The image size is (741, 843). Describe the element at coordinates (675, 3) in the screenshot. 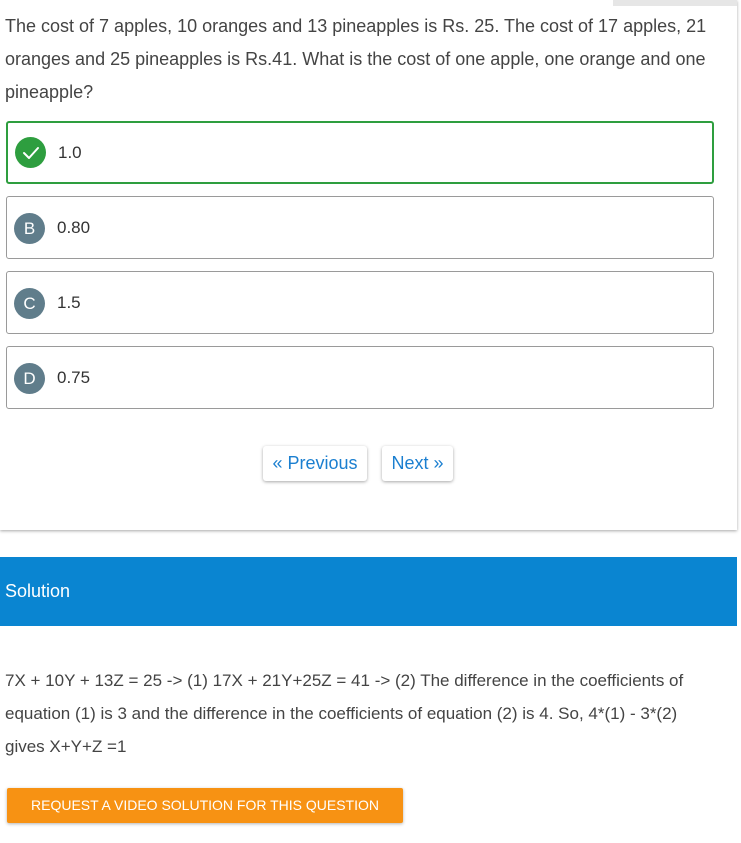

I see `top-bar` at that location.